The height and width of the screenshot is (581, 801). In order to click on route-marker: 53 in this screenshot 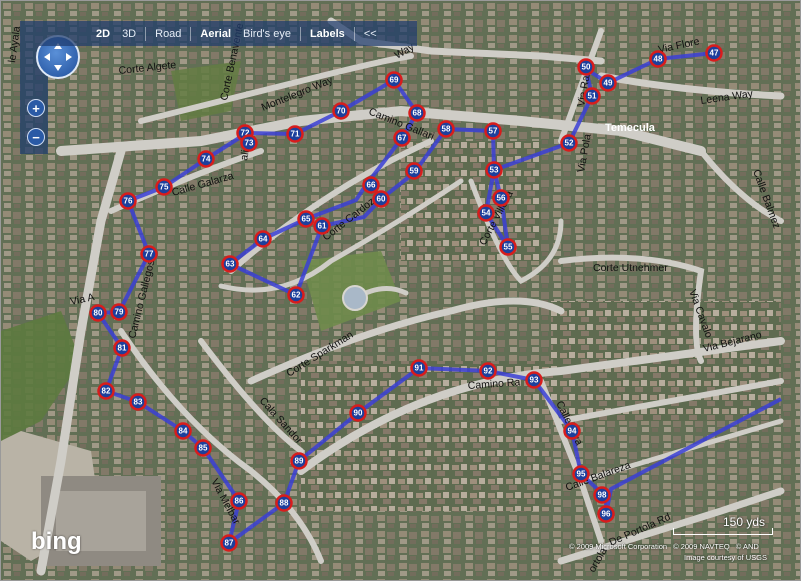, I will do `click(494, 170)`.